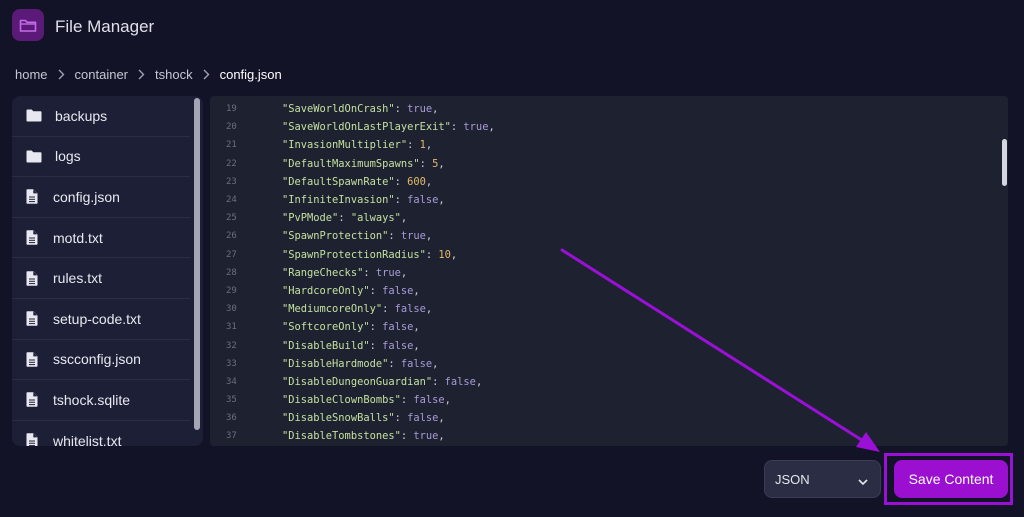 This screenshot has height=517, width=1024. What do you see at coordinates (792, 479) in the screenshot?
I see `language-select-value: JSON` at bounding box center [792, 479].